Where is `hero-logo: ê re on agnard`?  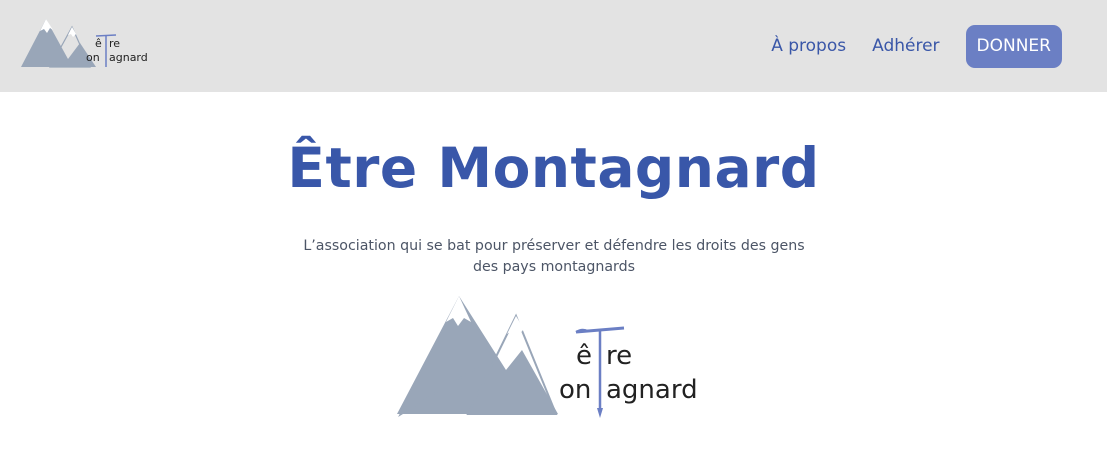
hero-logo: ê re on agnard is located at coordinates (556, 356).